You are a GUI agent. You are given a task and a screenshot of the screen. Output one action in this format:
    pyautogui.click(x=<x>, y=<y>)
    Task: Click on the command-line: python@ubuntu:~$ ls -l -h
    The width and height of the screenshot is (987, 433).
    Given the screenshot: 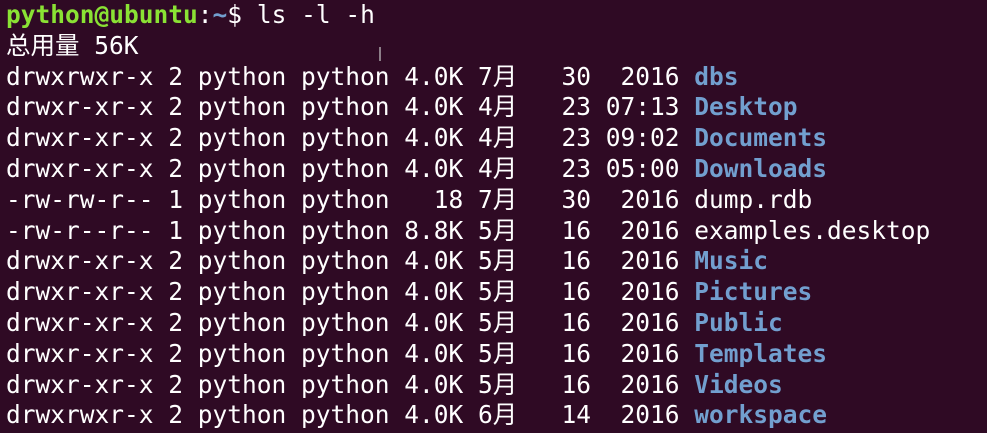 What is the action you would take?
    pyautogui.click(x=496, y=15)
    